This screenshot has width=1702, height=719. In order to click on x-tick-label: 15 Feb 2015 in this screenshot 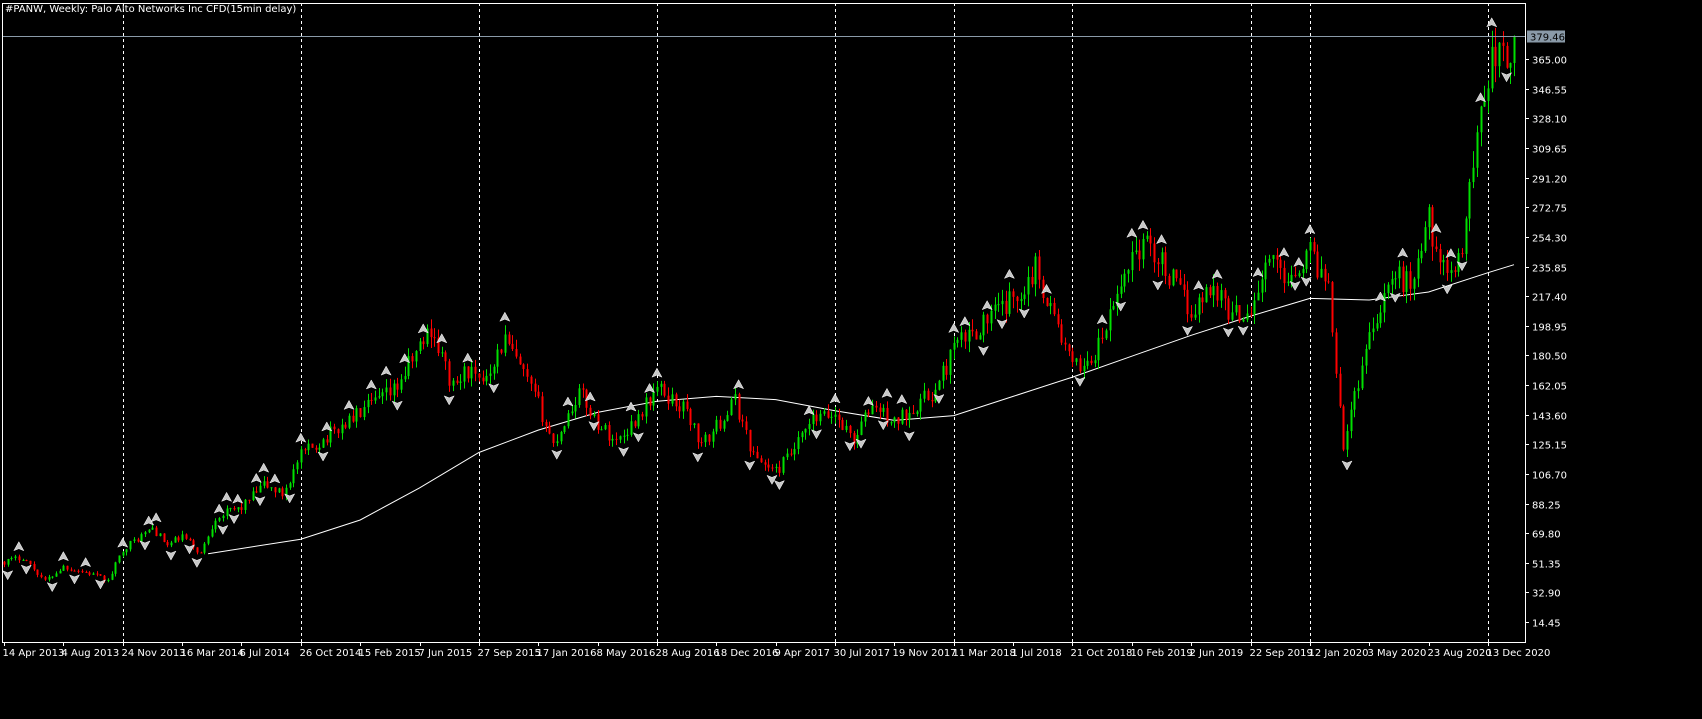, I will do `click(390, 653)`.